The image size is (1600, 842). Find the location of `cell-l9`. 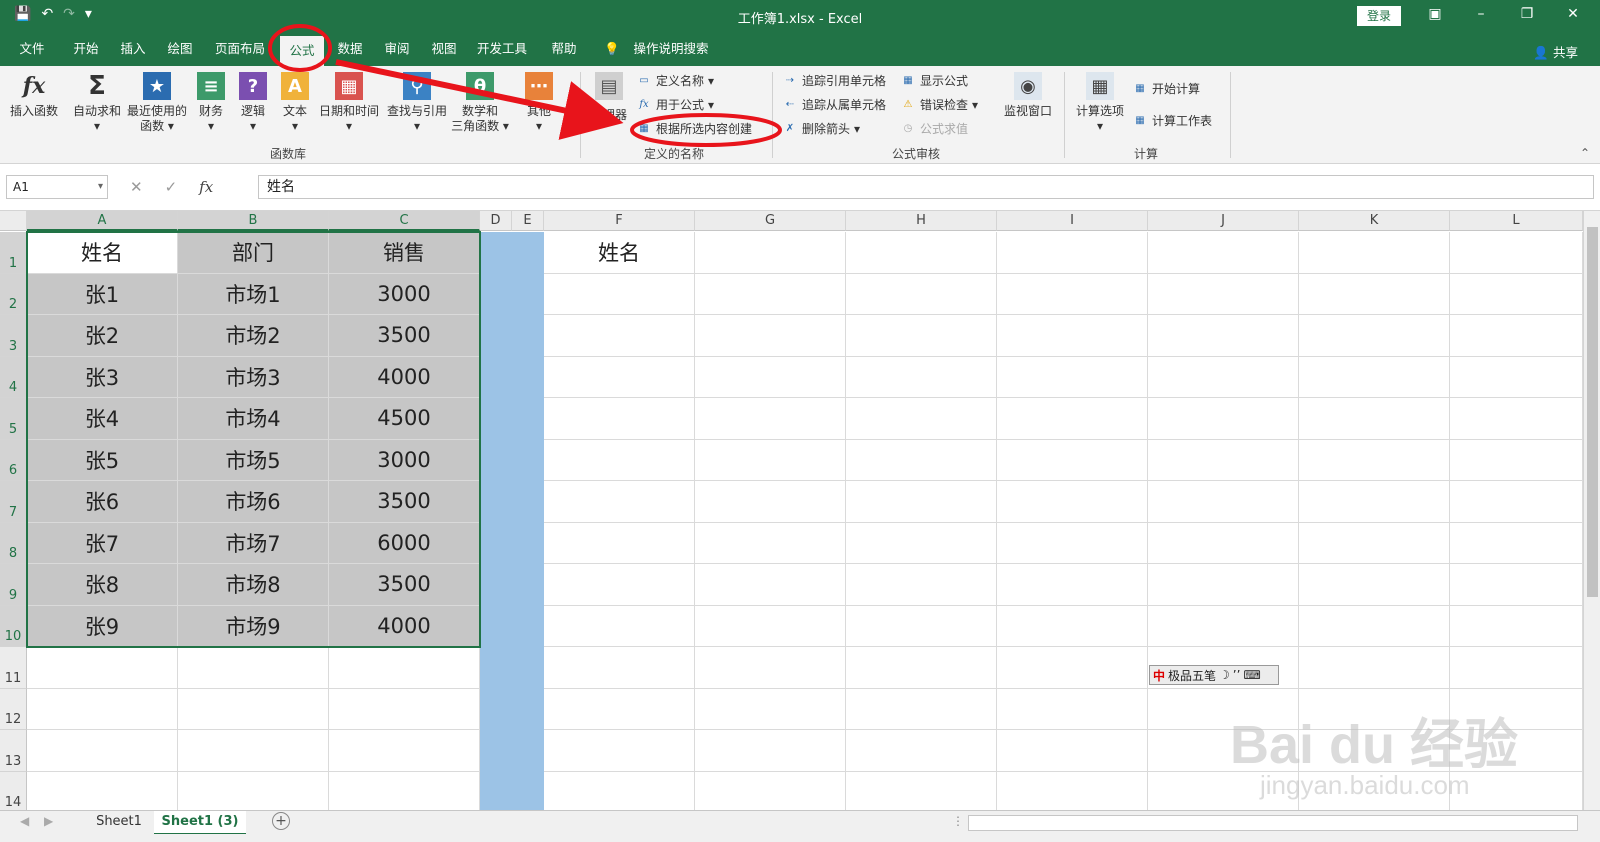

cell-l9 is located at coordinates (1516, 585).